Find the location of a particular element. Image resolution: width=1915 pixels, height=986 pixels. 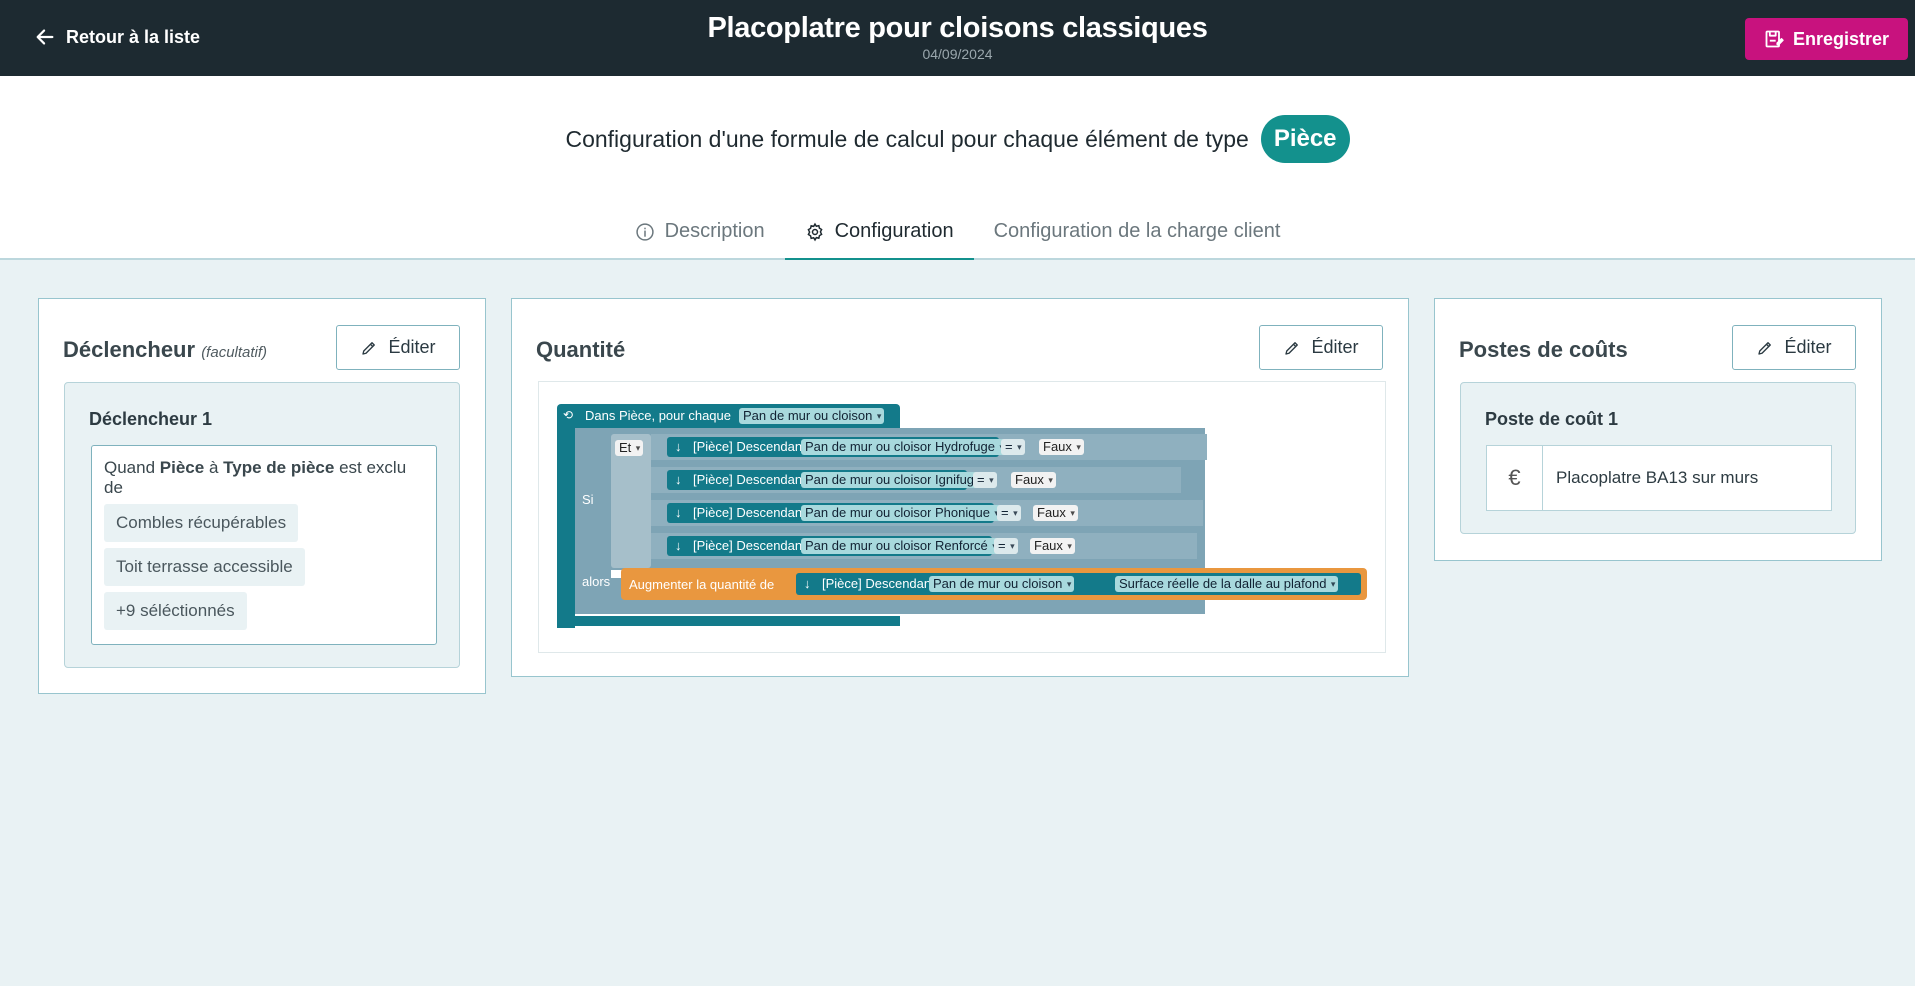

prop-dropdown-renforce: Renforcé is located at coordinates (965, 546).